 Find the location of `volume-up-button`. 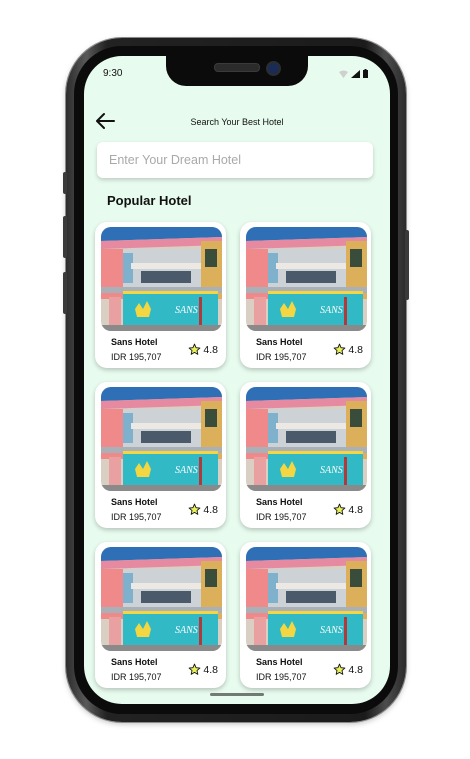

volume-up-button is located at coordinates (65, 237).